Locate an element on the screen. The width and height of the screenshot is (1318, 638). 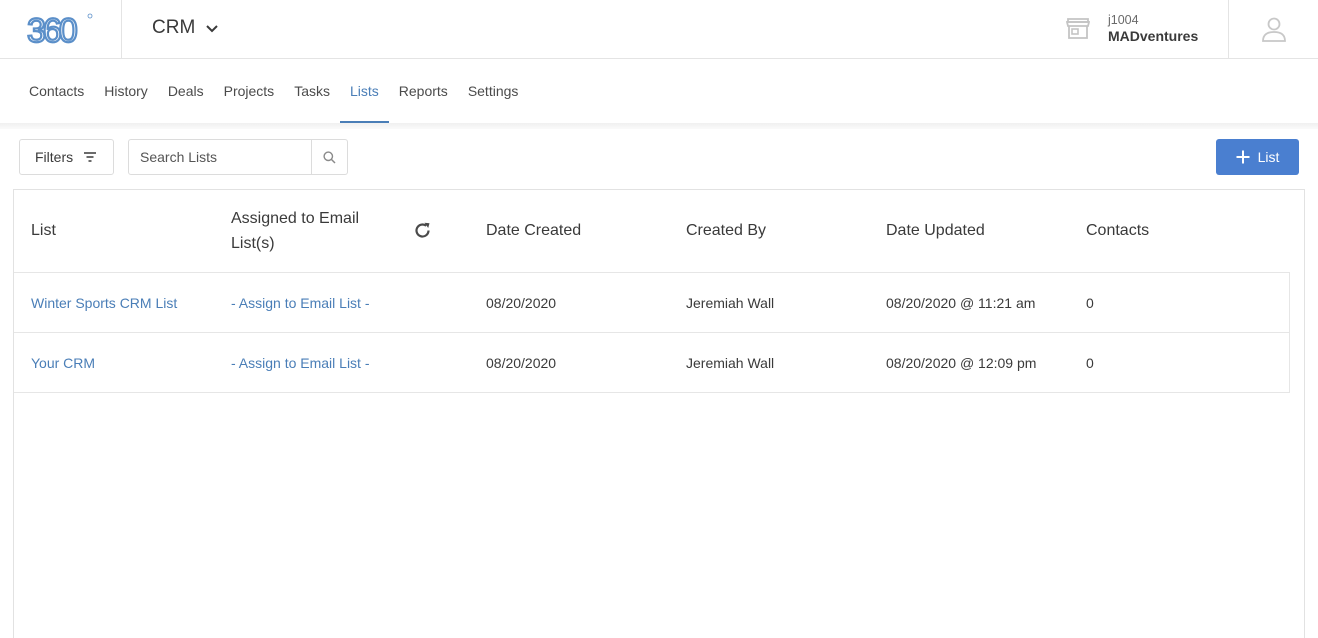
date-updated-cell: 08/20/2020 @ 12:09 pm is located at coordinates (961, 363).